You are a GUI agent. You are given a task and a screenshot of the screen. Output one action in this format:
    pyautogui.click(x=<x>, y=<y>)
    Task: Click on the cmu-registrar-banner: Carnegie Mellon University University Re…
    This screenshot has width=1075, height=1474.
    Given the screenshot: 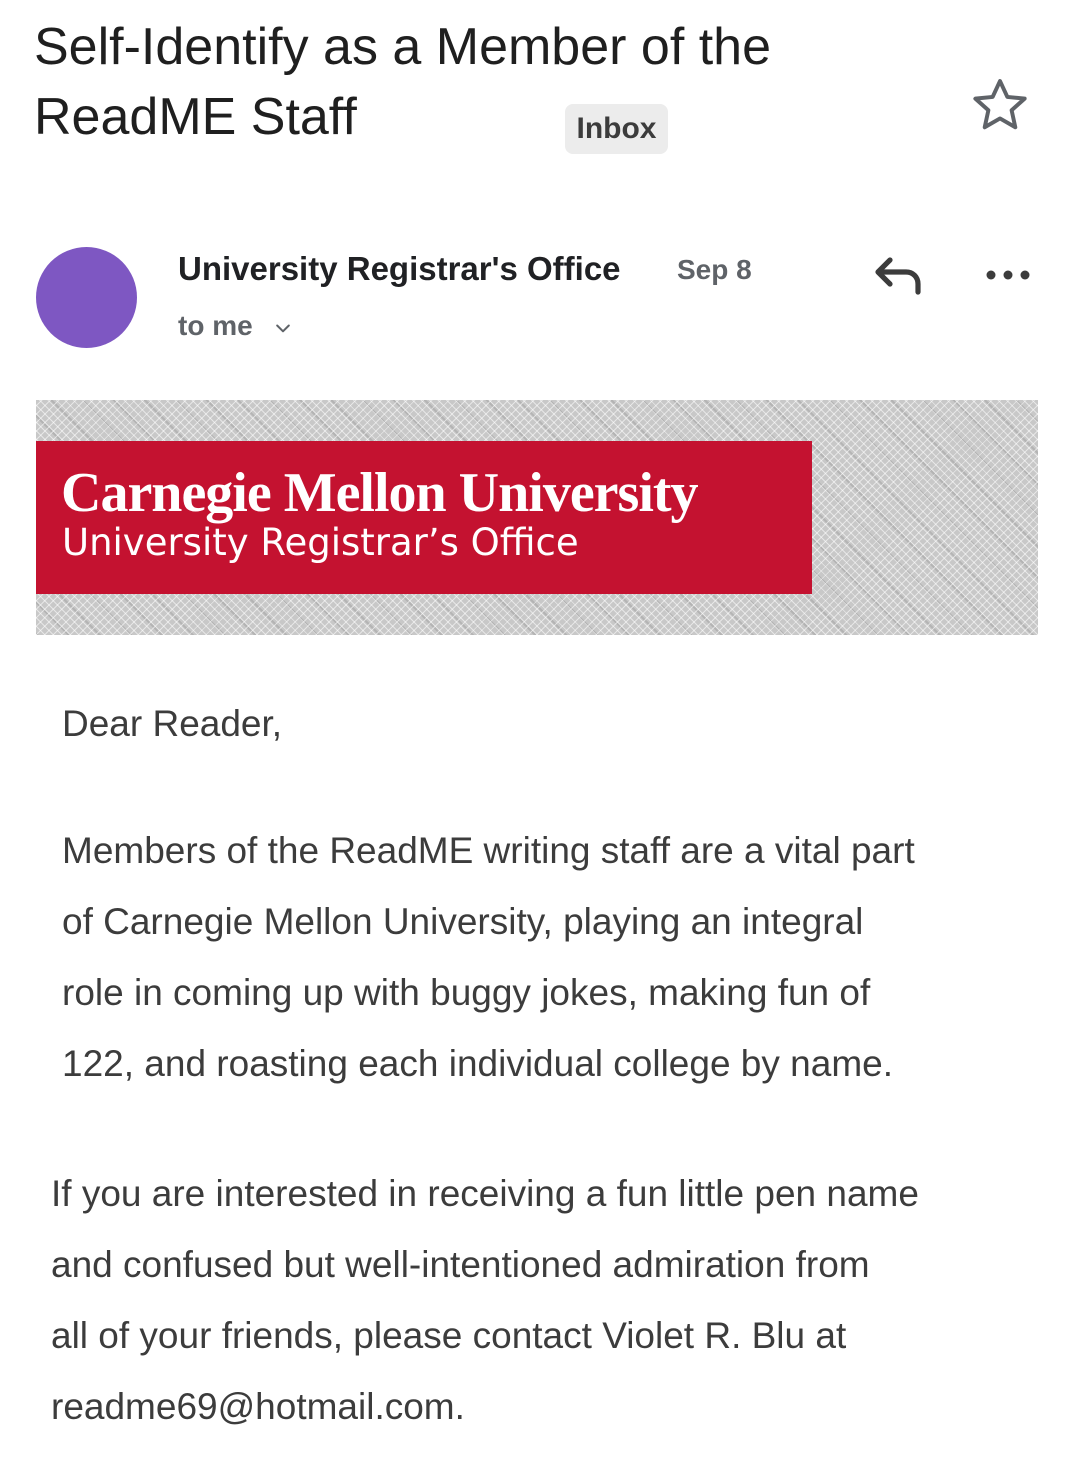 What is the action you would take?
    pyautogui.click(x=537, y=517)
    